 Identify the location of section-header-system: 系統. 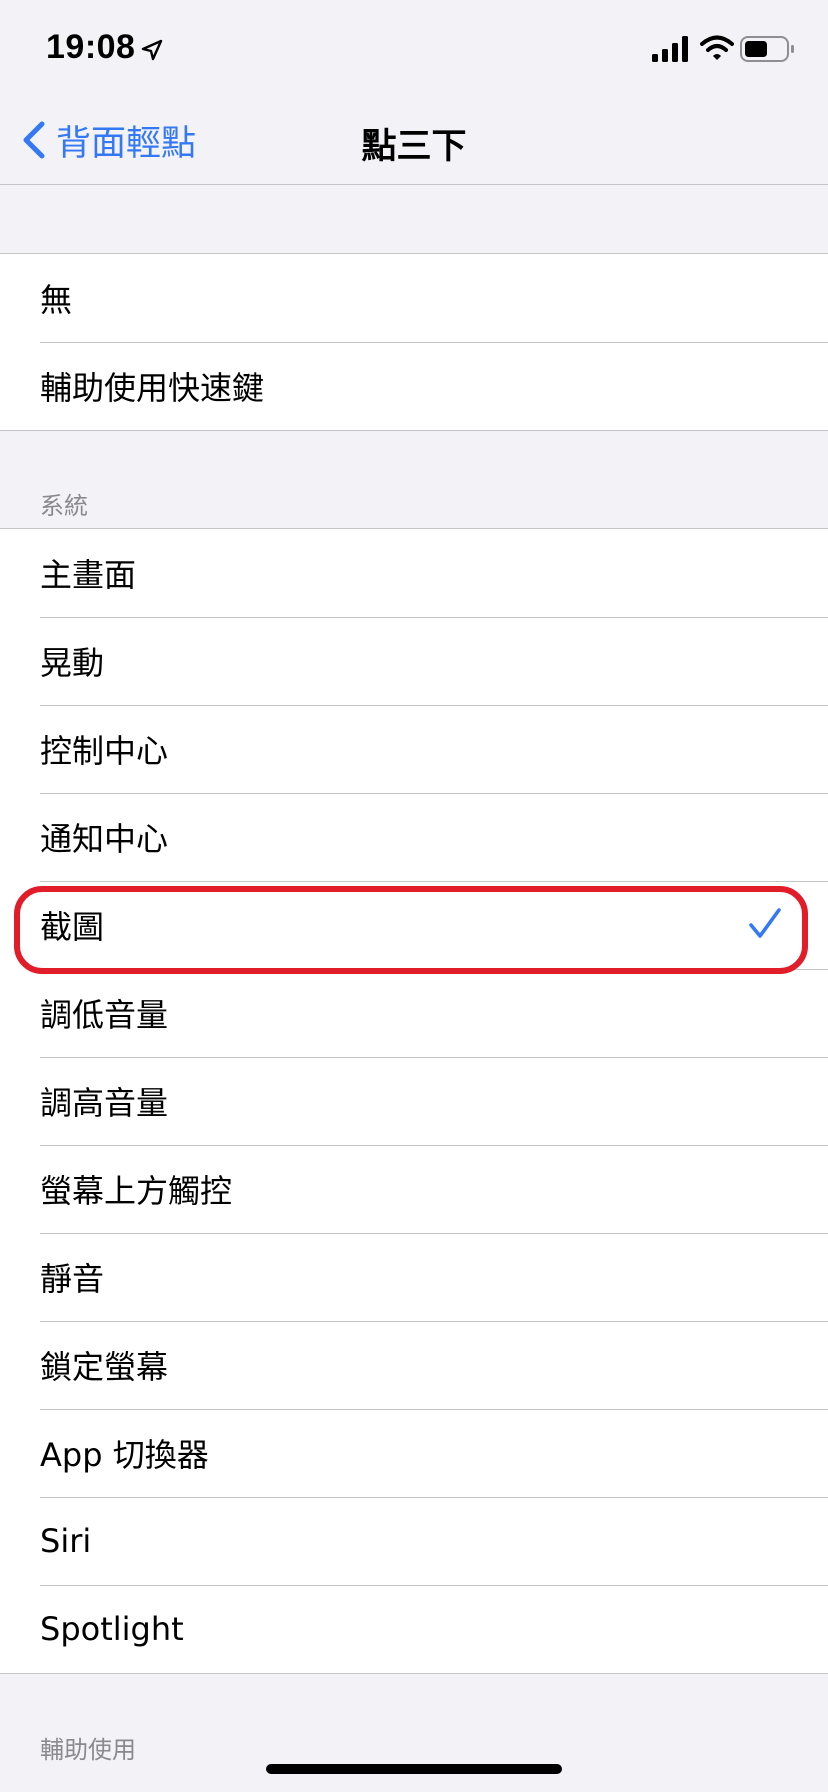
(64, 506).